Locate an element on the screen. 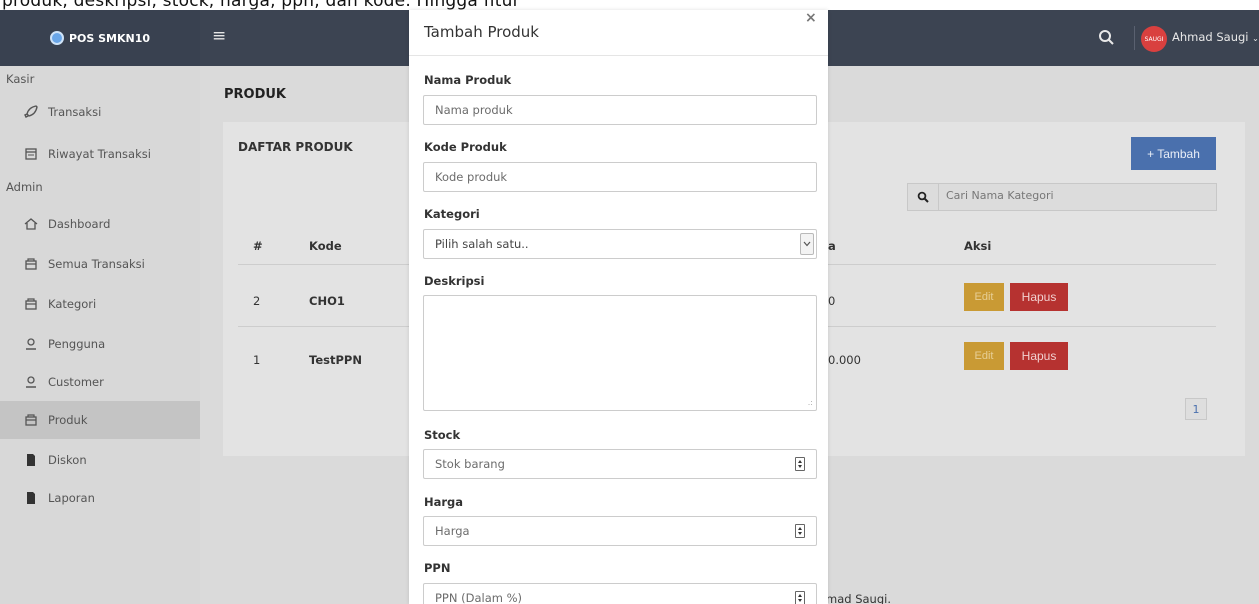 The width and height of the screenshot is (1259, 604). label-kategori: Kategori is located at coordinates (452, 214).